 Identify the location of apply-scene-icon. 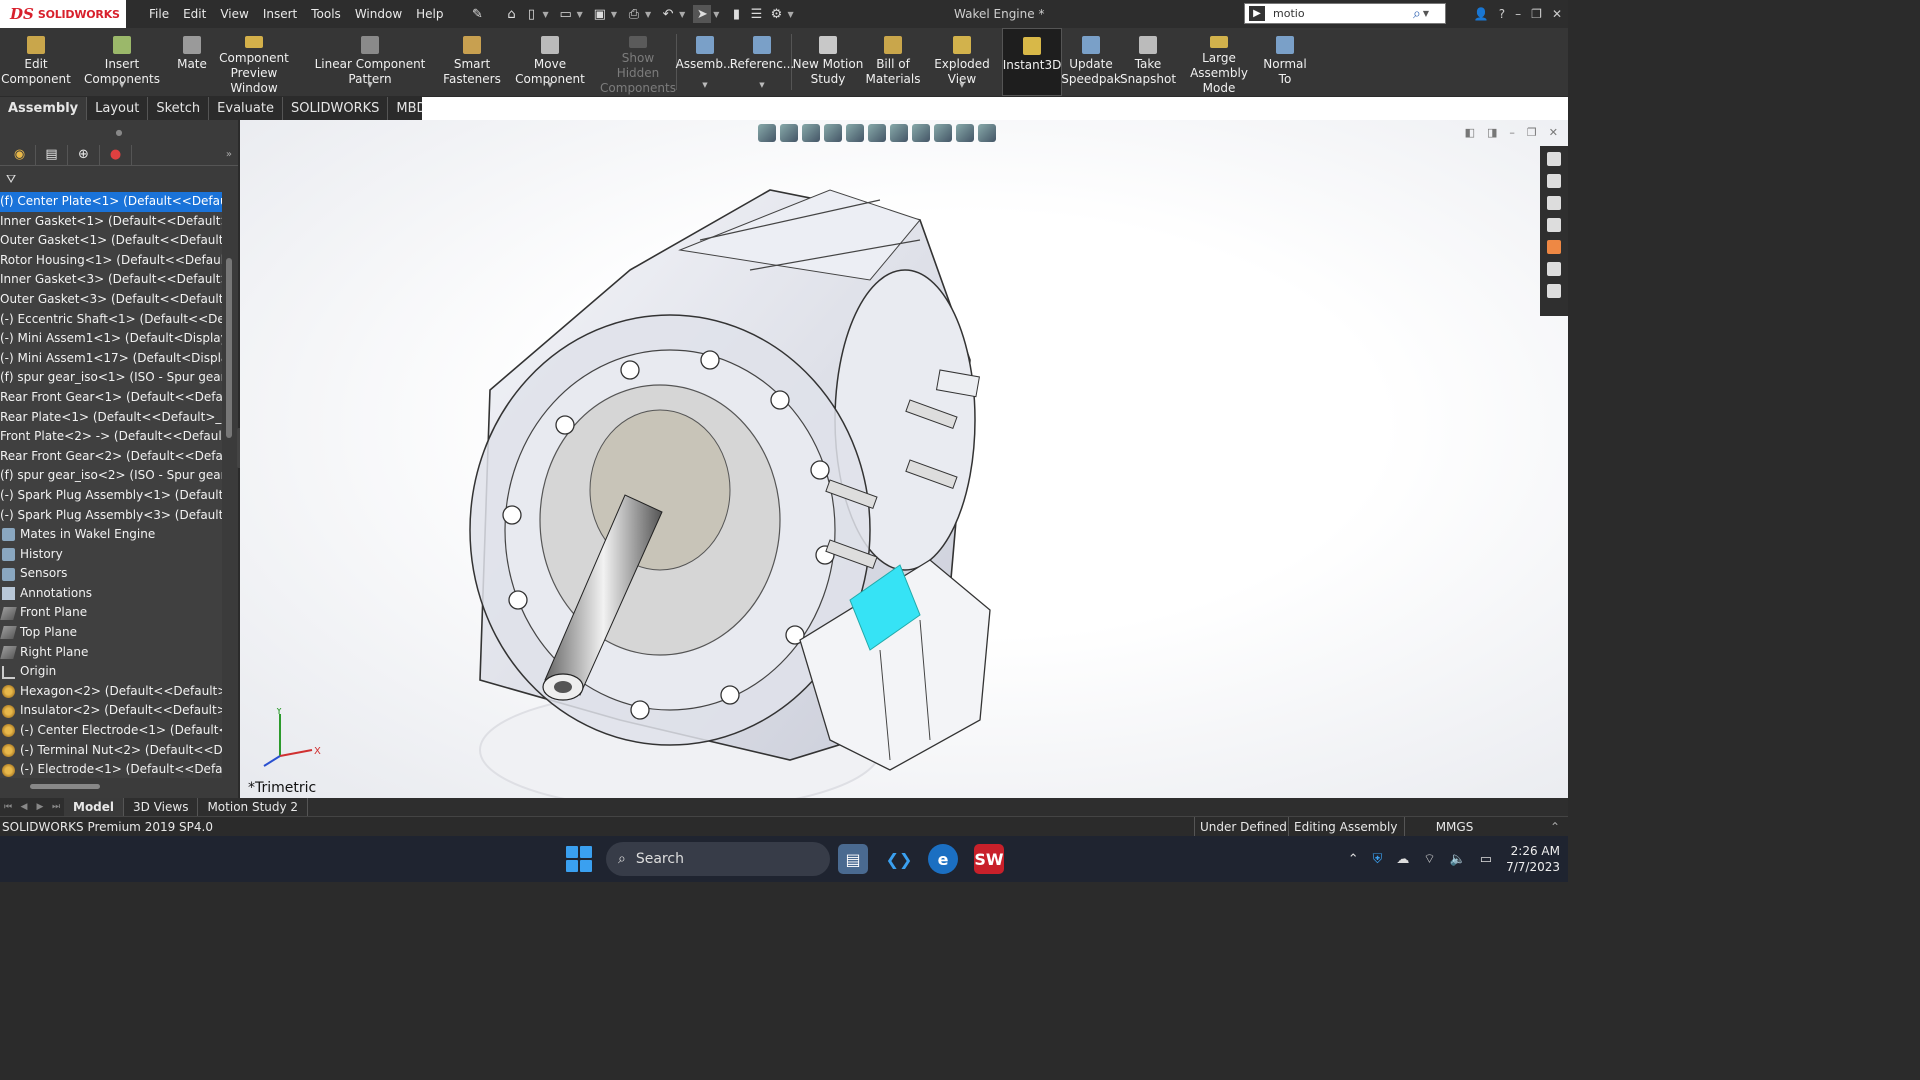
(965, 133).